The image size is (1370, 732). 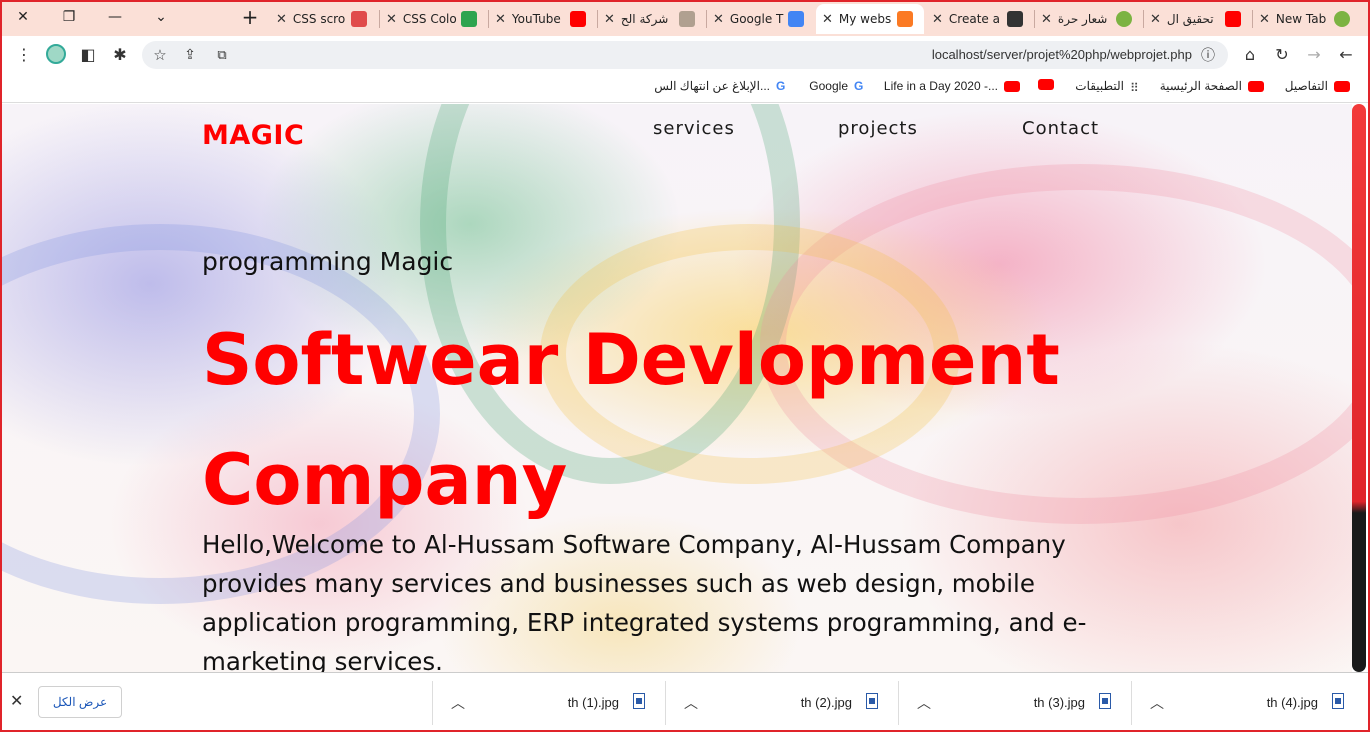 I want to click on headline-line-1: Softwear Devlopment, so click(x=631, y=360).